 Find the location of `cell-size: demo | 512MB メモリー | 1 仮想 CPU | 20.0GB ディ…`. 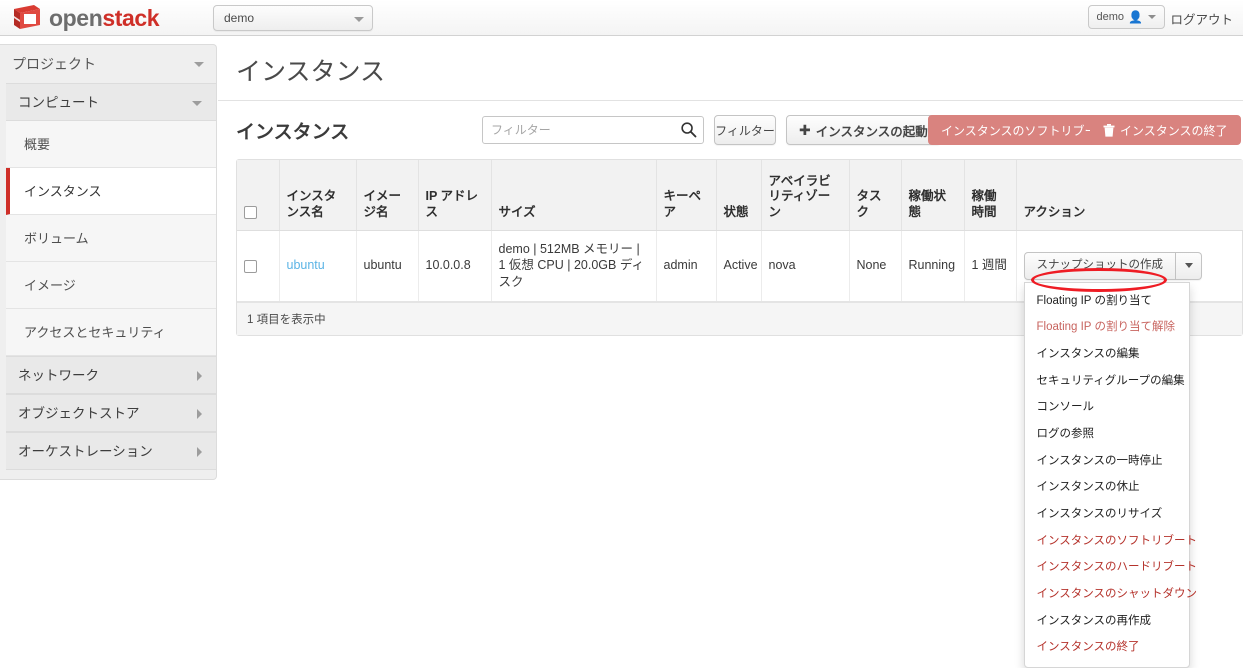

cell-size: demo | 512MB メモリー | 1 仮想 CPU | 20.0GB ディ… is located at coordinates (574, 266).